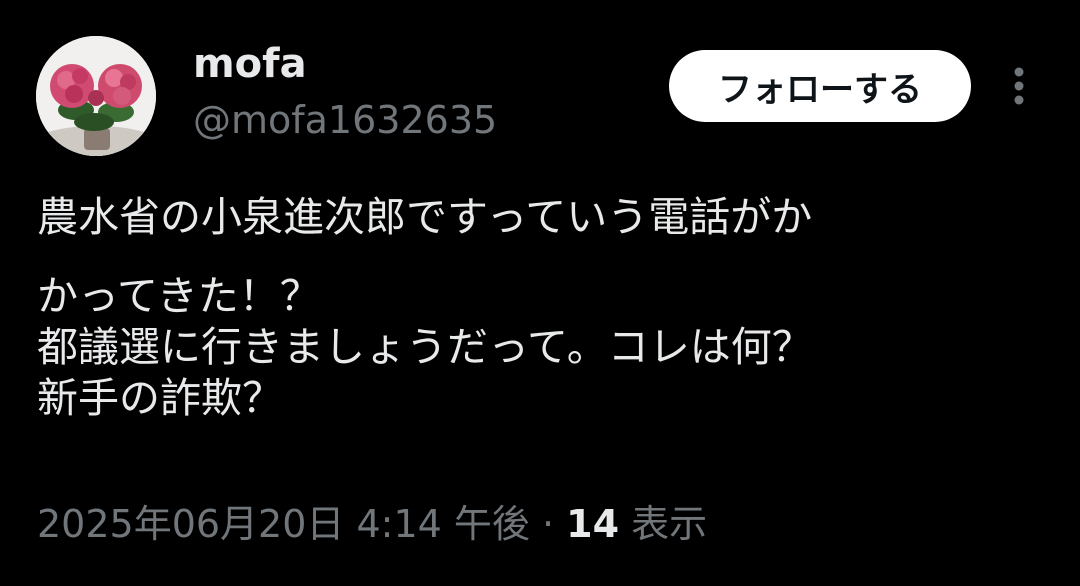 The height and width of the screenshot is (586, 1080). Describe the element at coordinates (425, 217) in the screenshot. I see `tweet-text-line: 農水省の小泉進次郎ですっていう電話がか` at that location.